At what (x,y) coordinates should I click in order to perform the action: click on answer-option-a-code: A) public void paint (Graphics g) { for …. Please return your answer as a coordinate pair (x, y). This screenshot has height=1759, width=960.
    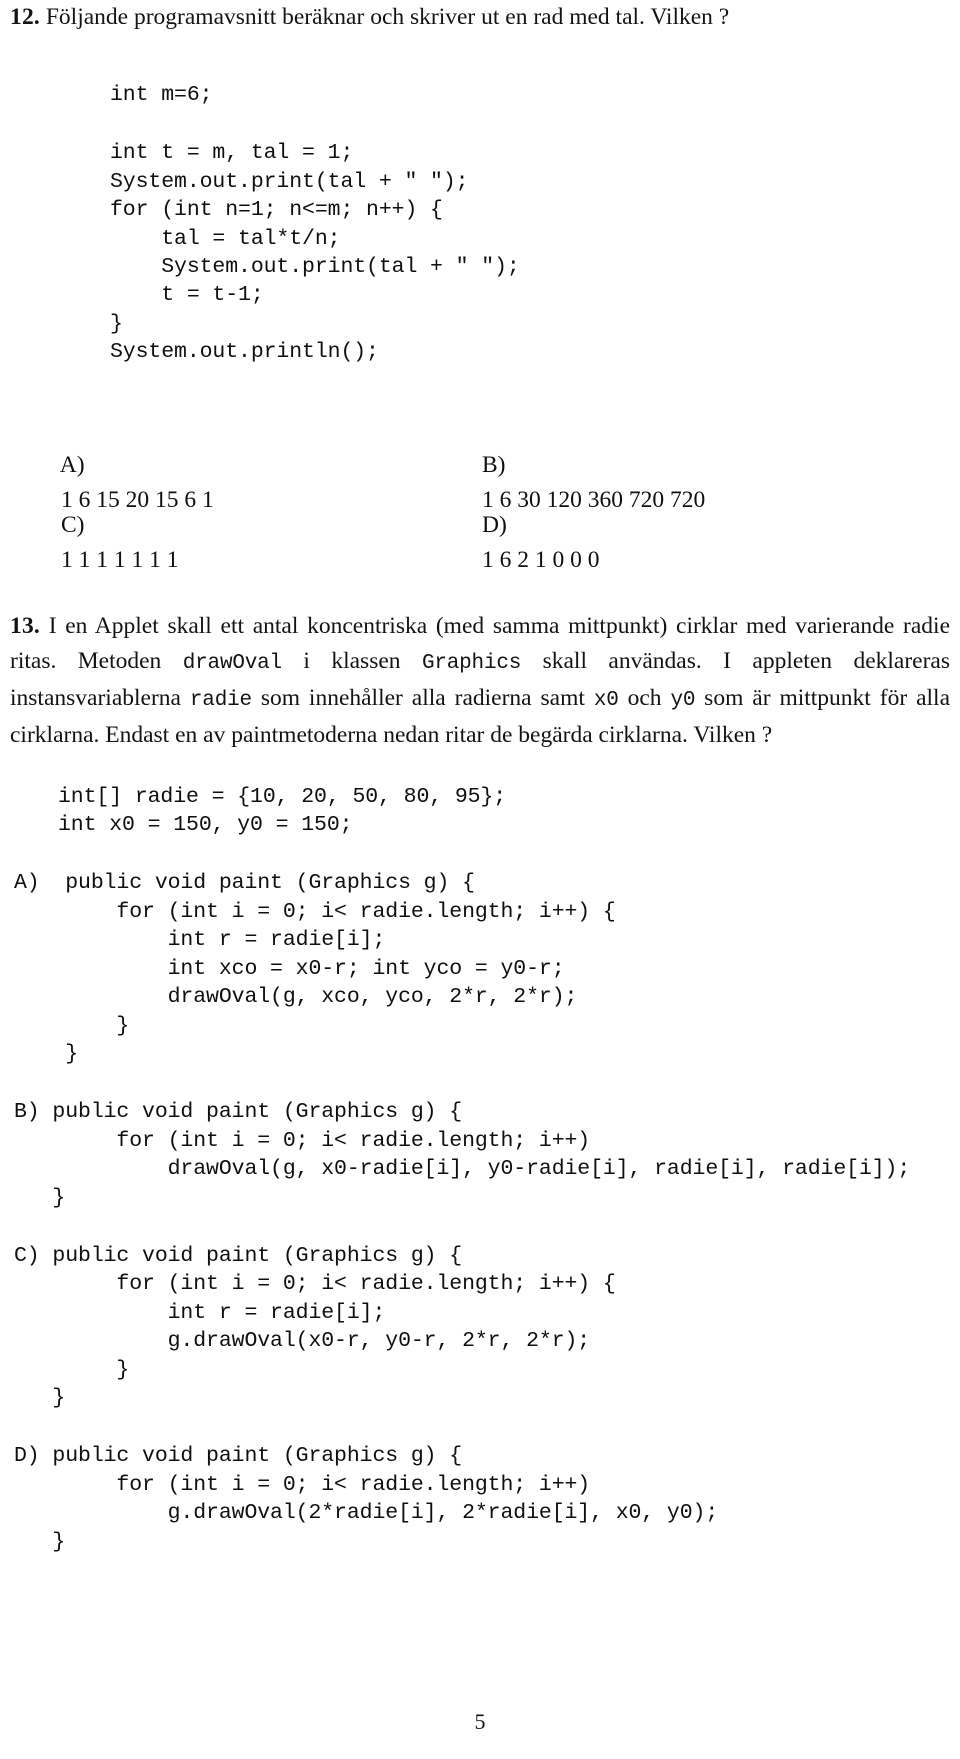
    Looking at the image, I should click on (482, 968).